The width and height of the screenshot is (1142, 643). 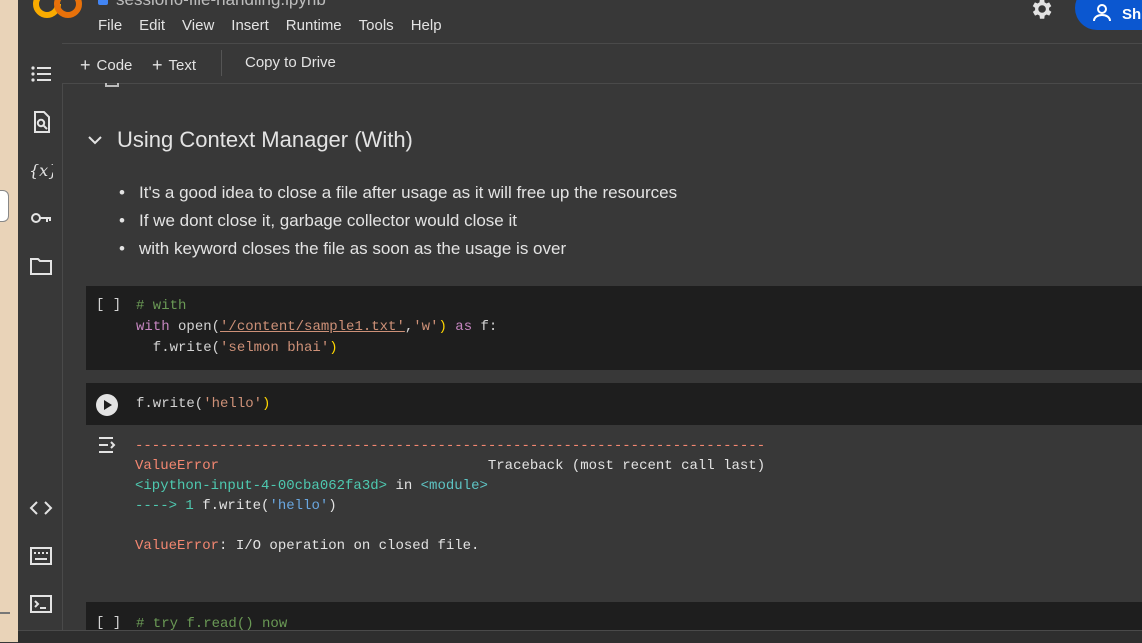 What do you see at coordinates (602, 63) in the screenshot?
I see `notebook-toolbar: + Code + Text Copy to Drive` at bounding box center [602, 63].